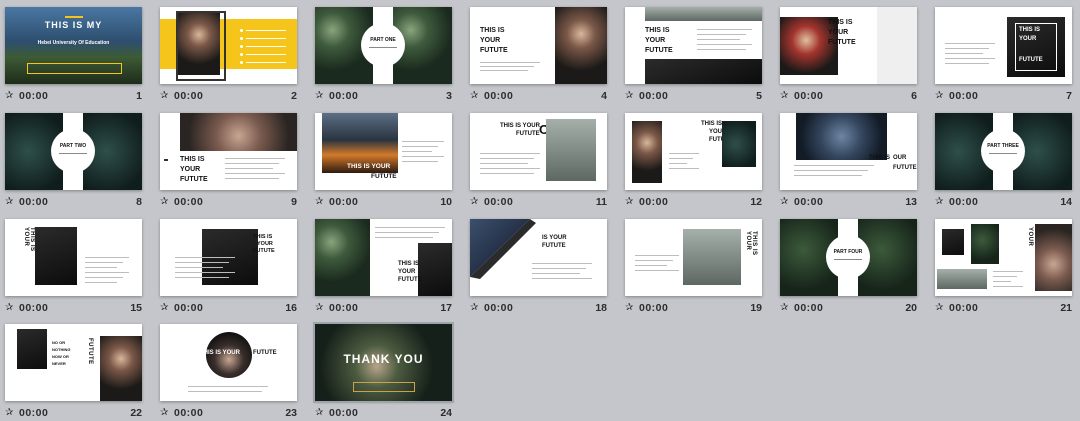 The image size is (1080, 421). Describe the element at coordinates (601, 202) in the screenshot. I see `slide-number: 11` at that location.